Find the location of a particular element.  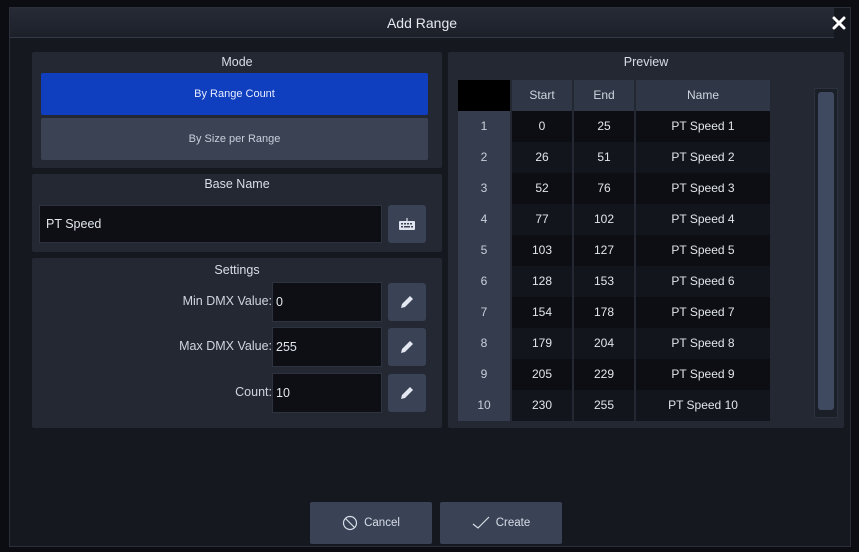

row-index-cell: 6 is located at coordinates (484, 281).